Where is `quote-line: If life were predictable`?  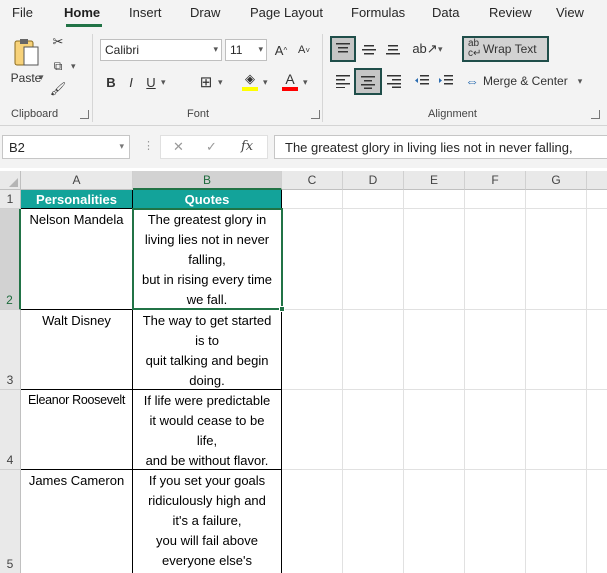 quote-line: If life were predictable is located at coordinates (207, 400).